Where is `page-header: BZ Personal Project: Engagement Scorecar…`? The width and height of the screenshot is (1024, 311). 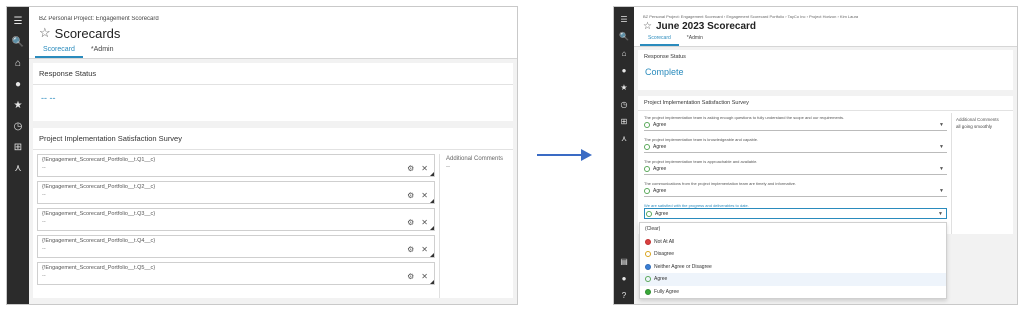
page-header: BZ Personal Project: Engagement Scorecar… is located at coordinates (273, 33).